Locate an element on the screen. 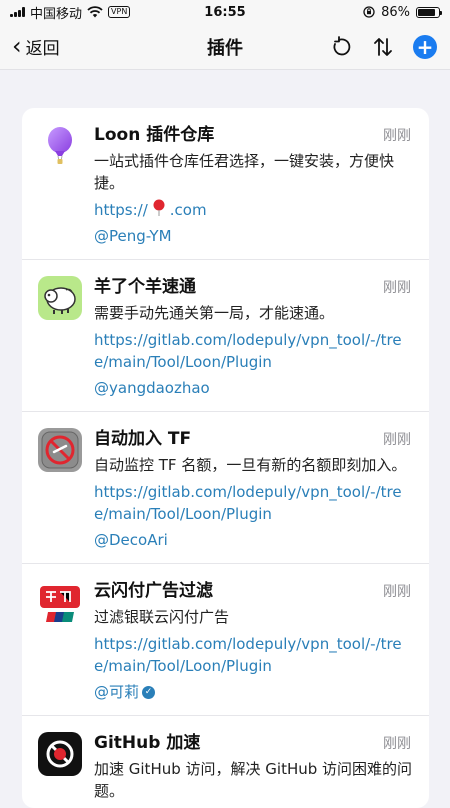 This screenshot has height=808, width=450. plugin-description: 加速 GitHub 访问，解决 GitHub 访问困难的问题。 is located at coordinates (253, 780).